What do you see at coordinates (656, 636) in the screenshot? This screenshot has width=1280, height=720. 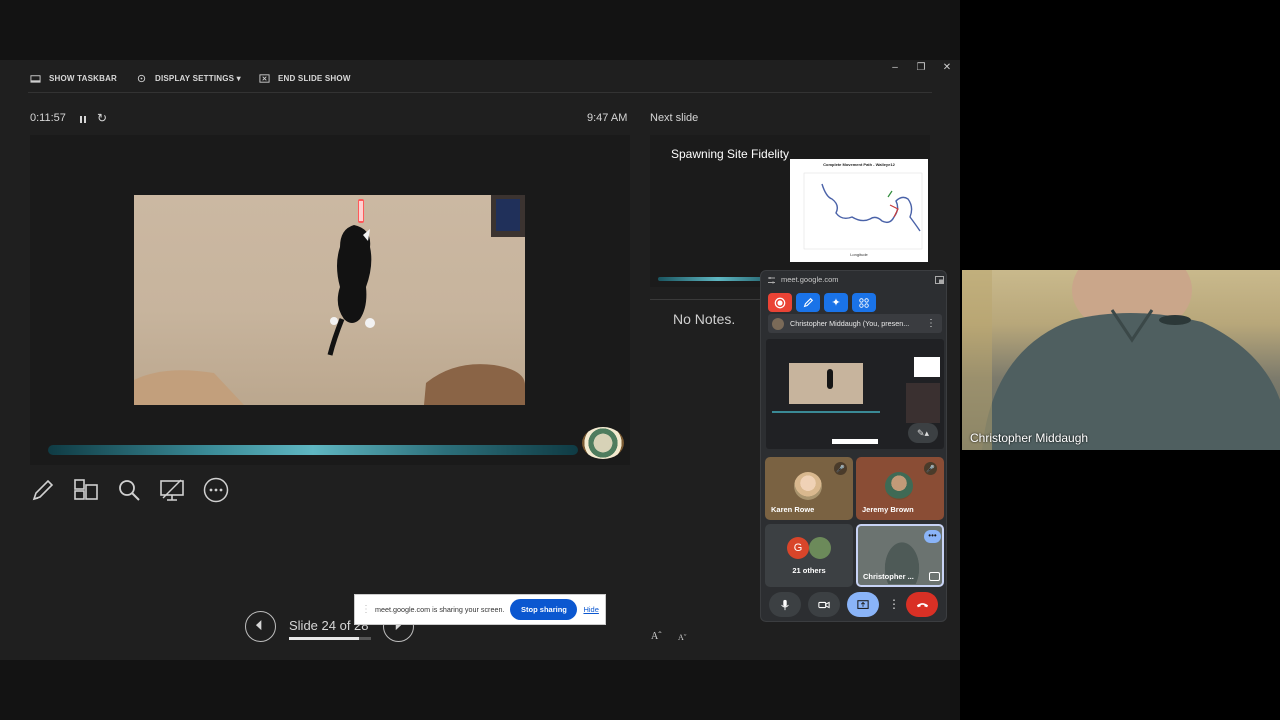 I see `increase-font-icon: Aˆ` at bounding box center [656, 636].